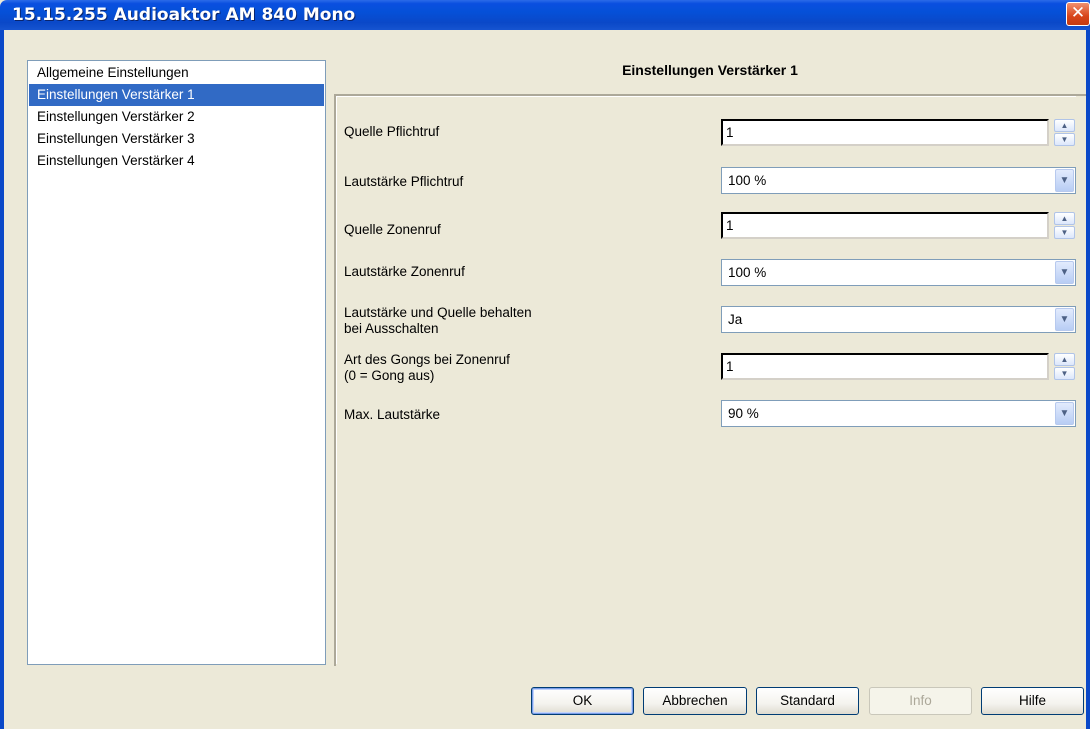  Describe the element at coordinates (1032, 701) in the screenshot. I see `help-button: Hilfe` at that location.